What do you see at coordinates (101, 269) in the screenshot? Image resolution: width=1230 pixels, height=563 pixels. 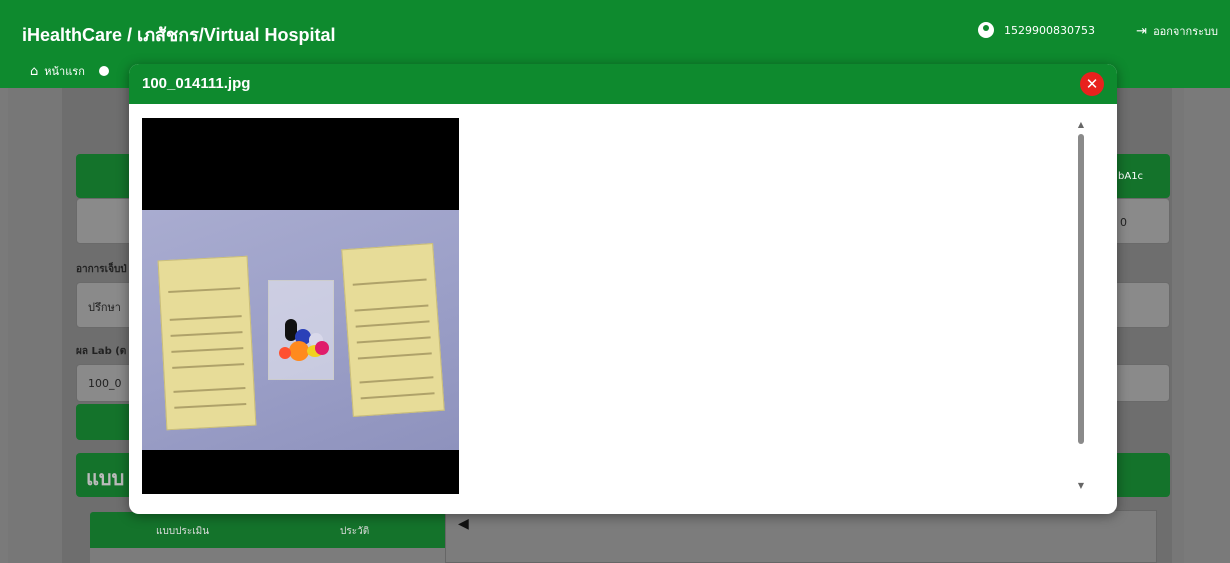 I see `symptom-label: อาการเจ็บป่` at bounding box center [101, 269].